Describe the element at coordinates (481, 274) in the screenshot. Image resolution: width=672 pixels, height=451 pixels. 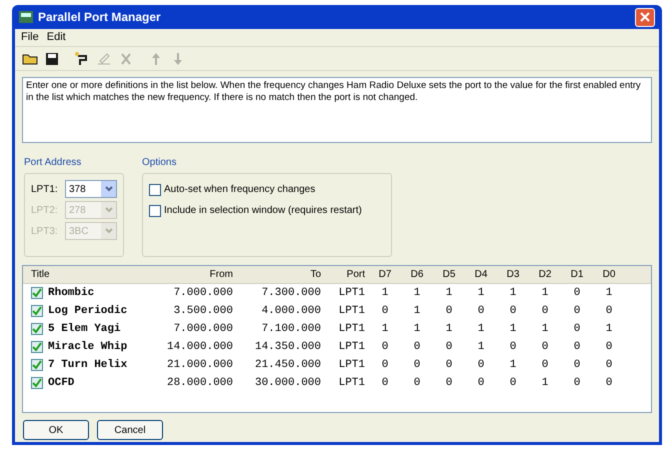
I see `column-header: D4` at that location.